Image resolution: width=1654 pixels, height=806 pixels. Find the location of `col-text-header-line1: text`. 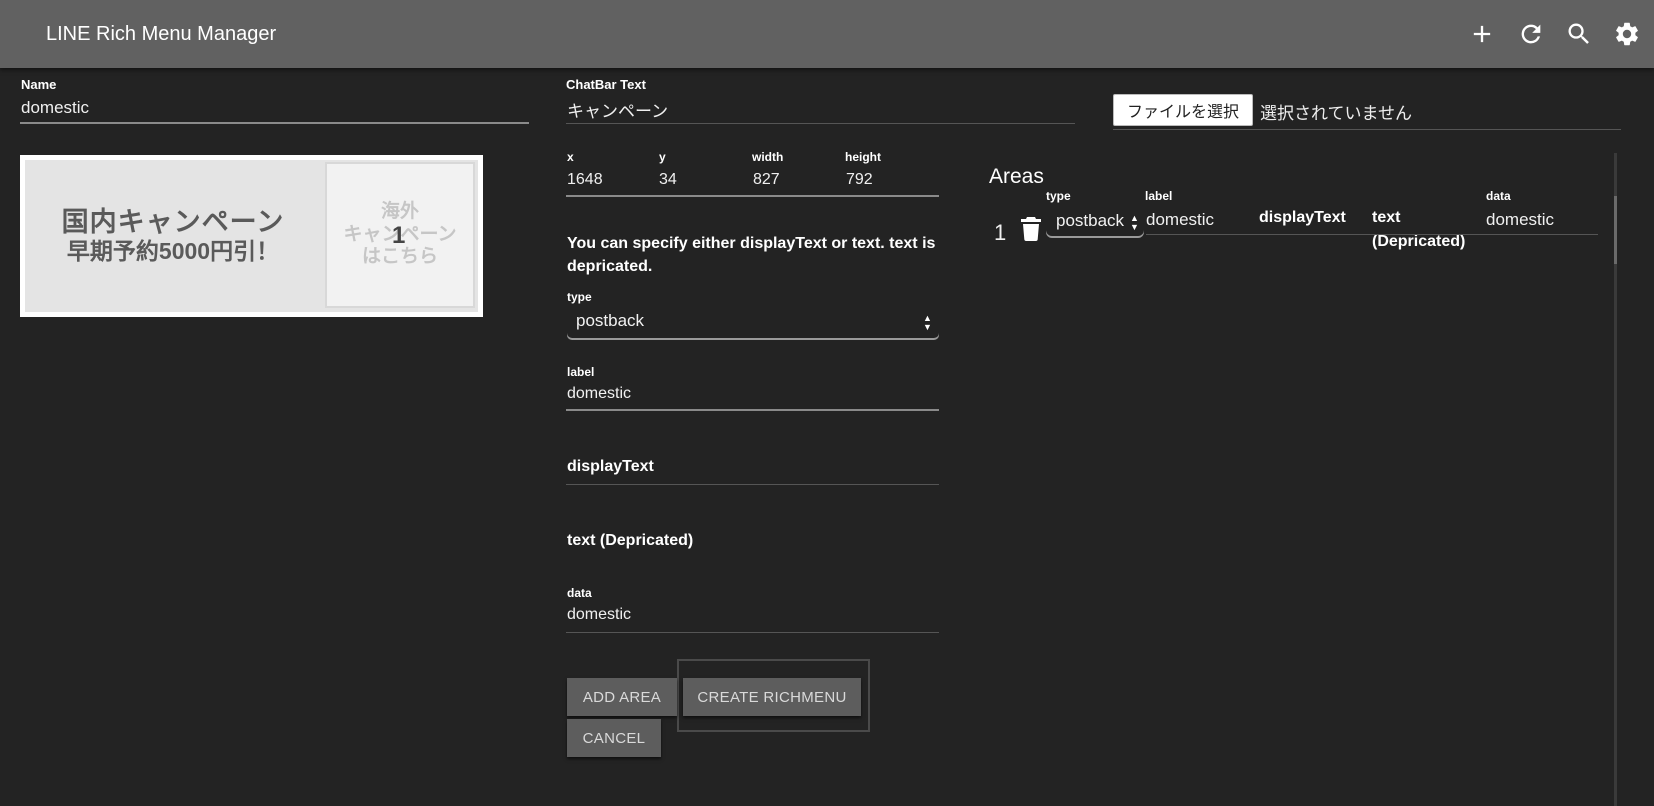

col-text-header-line1: text is located at coordinates (1386, 217).